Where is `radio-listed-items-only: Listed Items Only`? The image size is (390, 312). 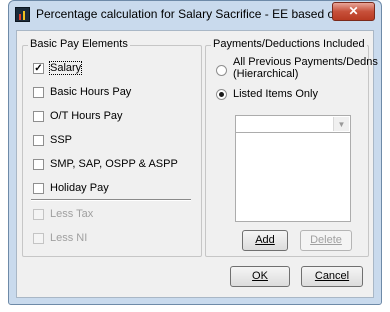
radio-listed-items-only: Listed Items Only is located at coordinates (291, 95).